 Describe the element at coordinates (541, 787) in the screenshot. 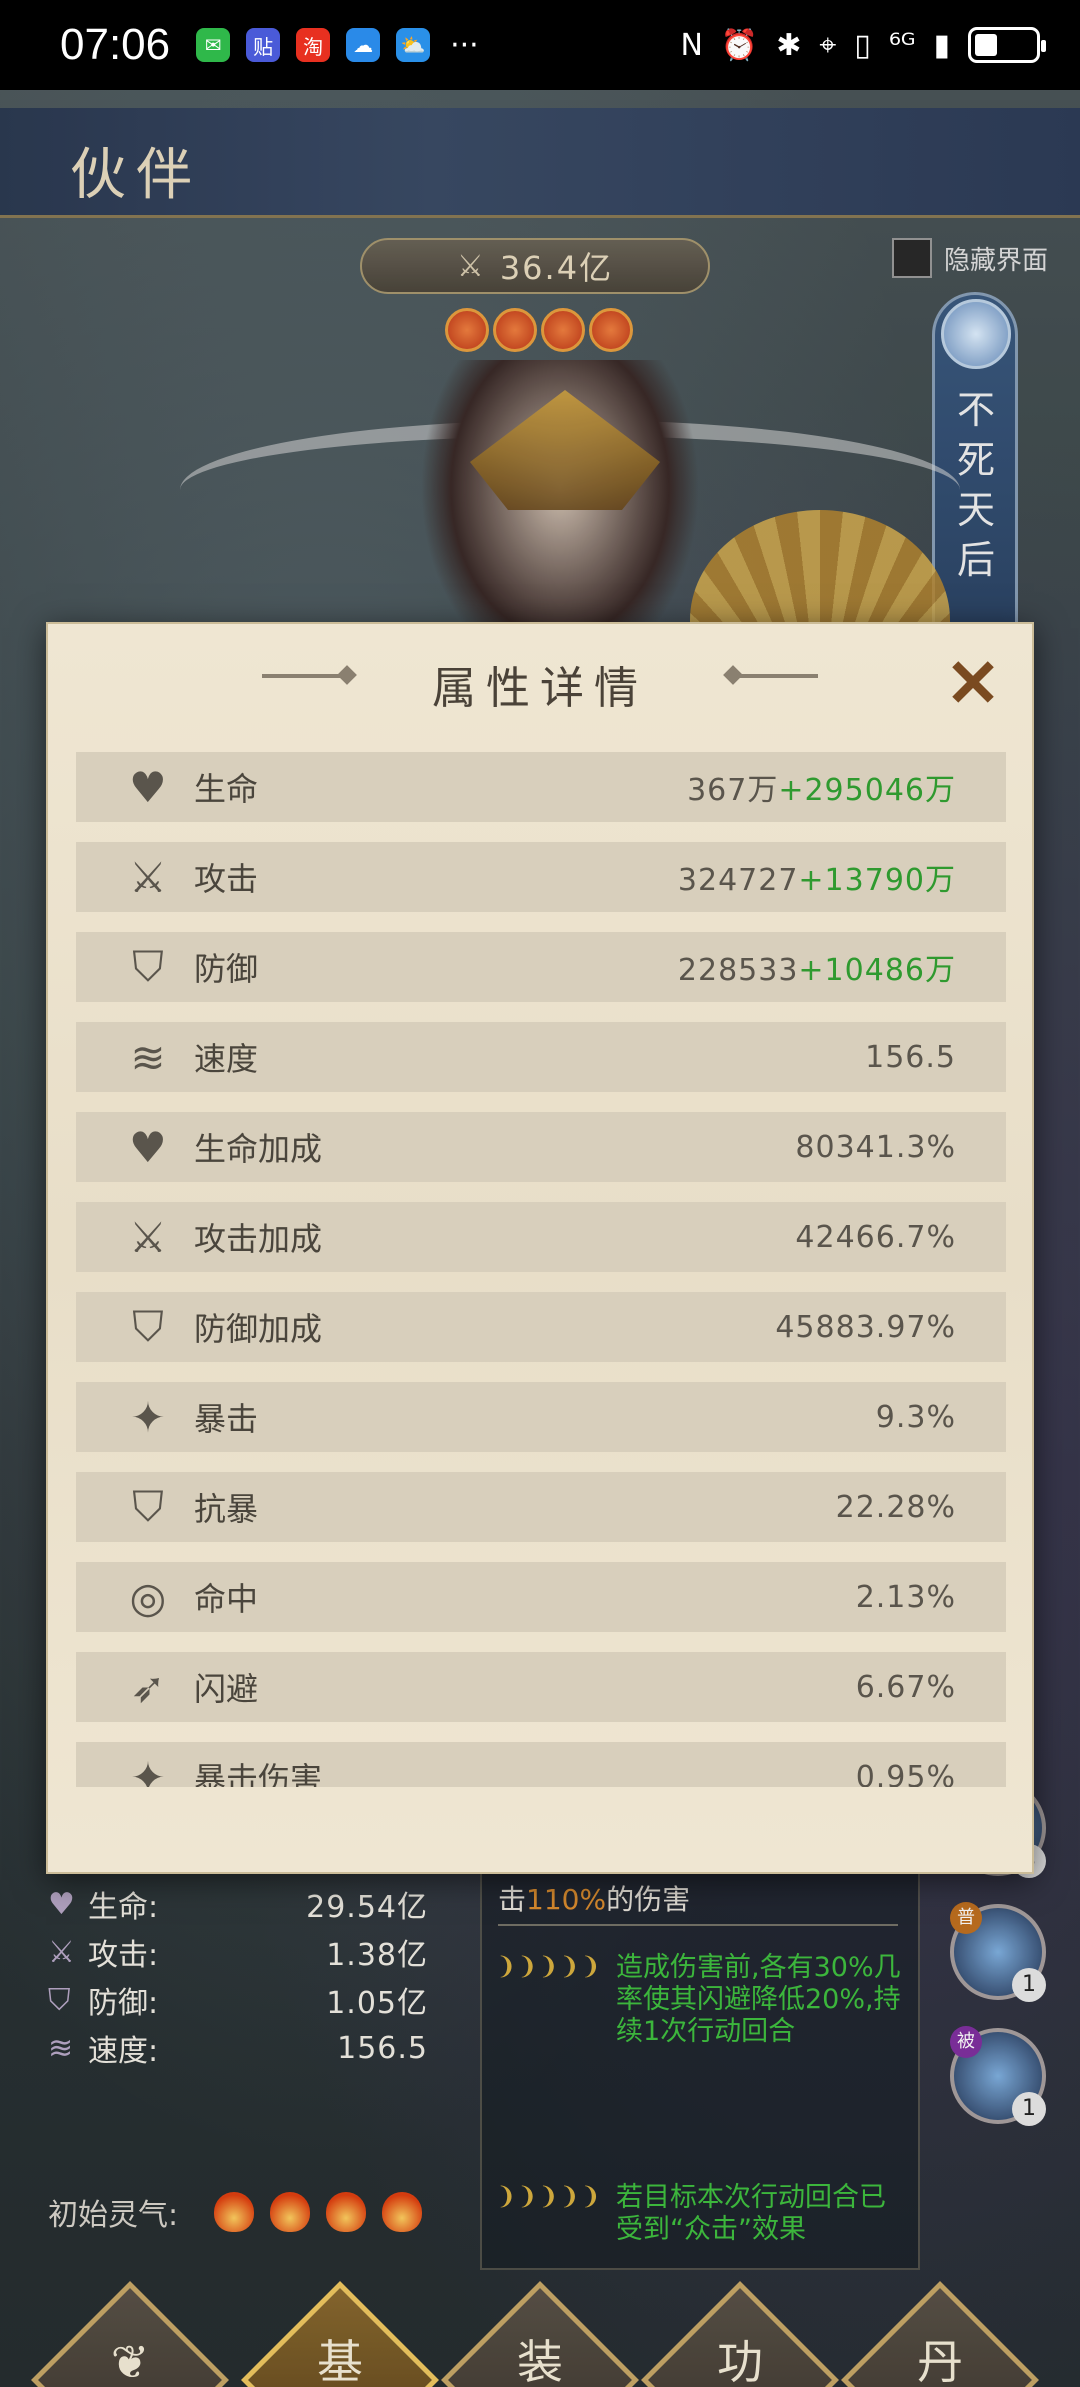

I see `attribute-row: ♥ 生命 367万+295046万` at that location.